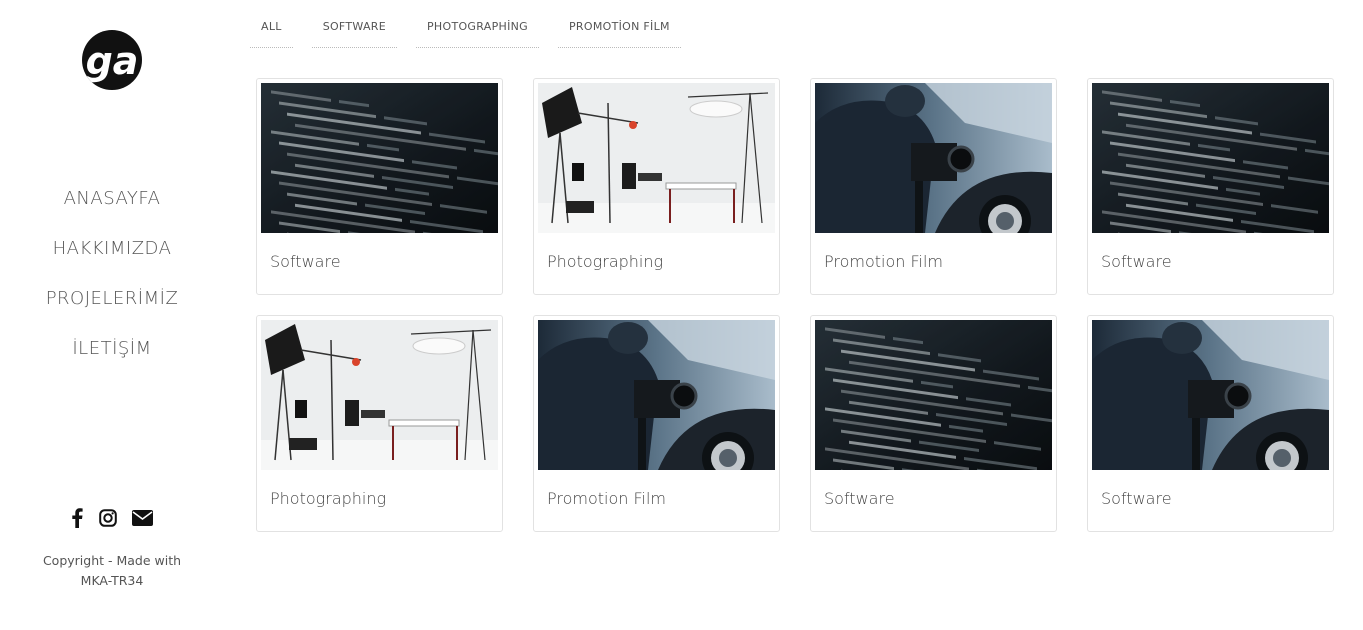 The width and height of the screenshot is (1363, 630). What do you see at coordinates (112, 580) in the screenshot?
I see `copyright-author: MKA-TR34` at bounding box center [112, 580].